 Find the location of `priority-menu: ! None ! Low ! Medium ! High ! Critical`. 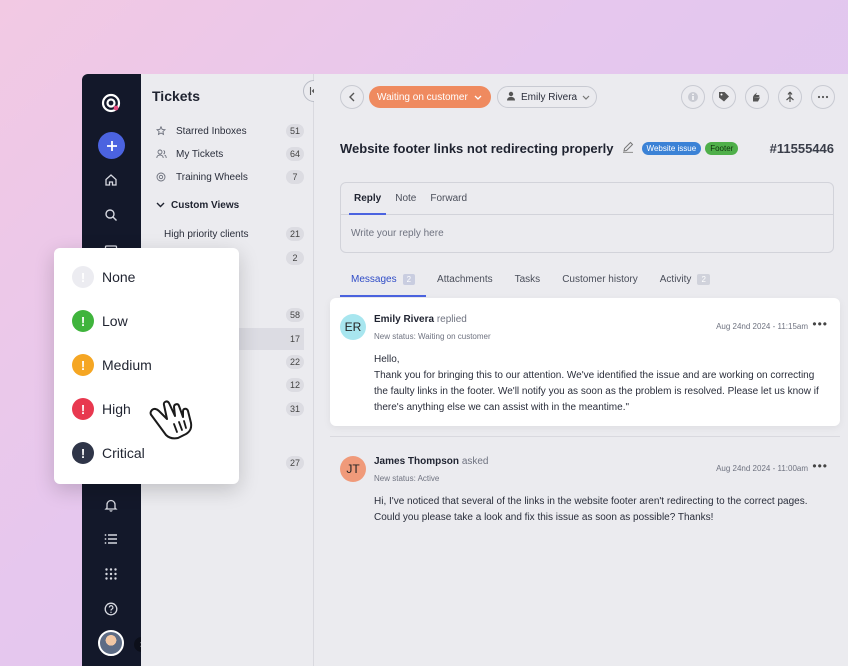

priority-menu: ! None ! Low ! Medium ! High ! Critical is located at coordinates (146, 366).